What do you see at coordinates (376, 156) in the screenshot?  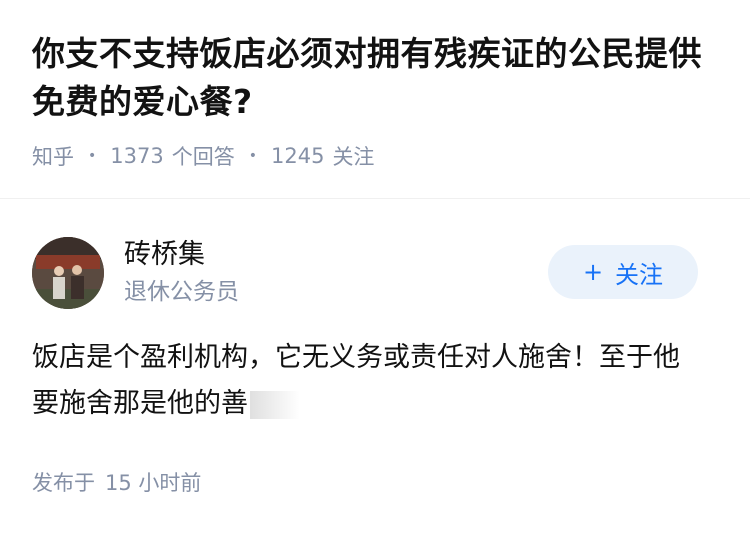 I see `question-meta: 知乎 • 1373 个回答 • 1245 关注` at bounding box center [376, 156].